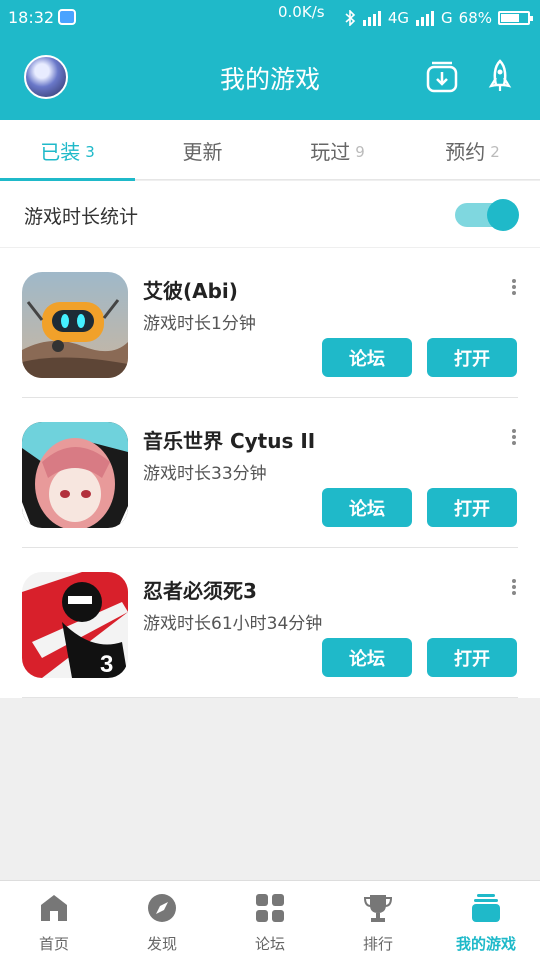  I want to click on tab-played: 玩过 9, so click(337, 150).